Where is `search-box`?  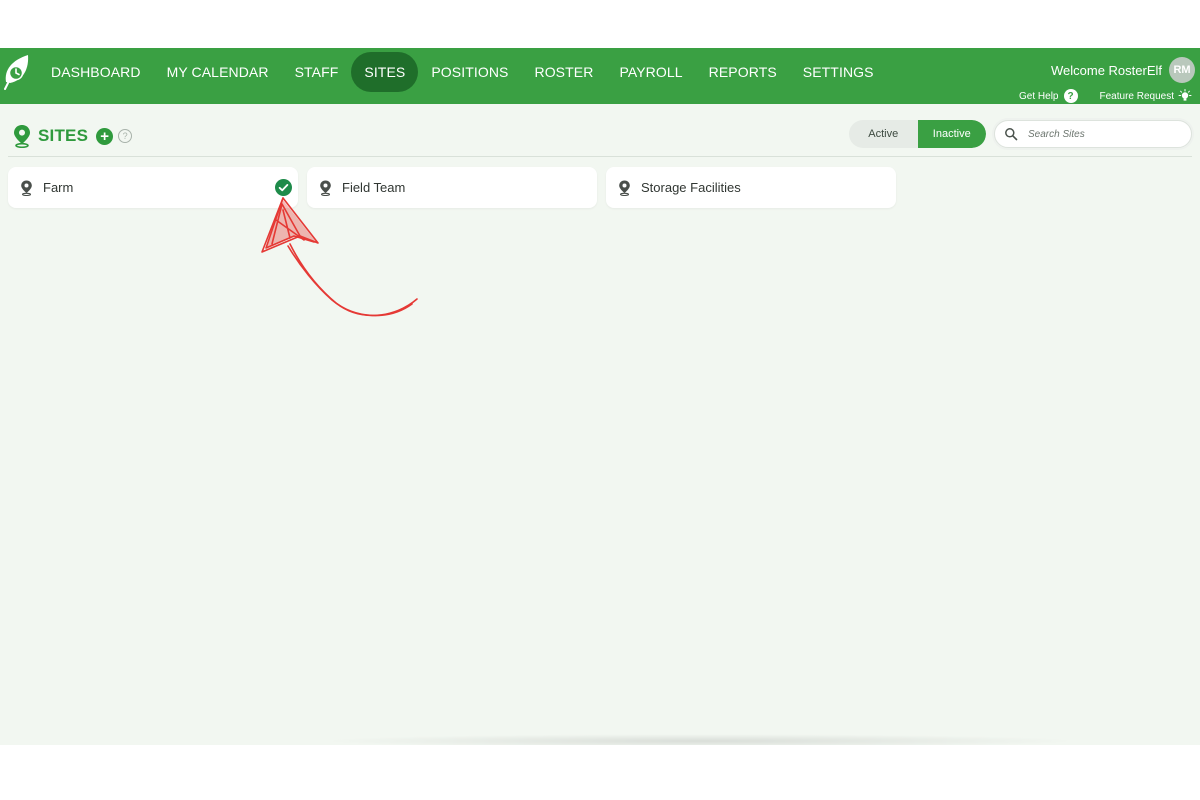
search-box is located at coordinates (1093, 134).